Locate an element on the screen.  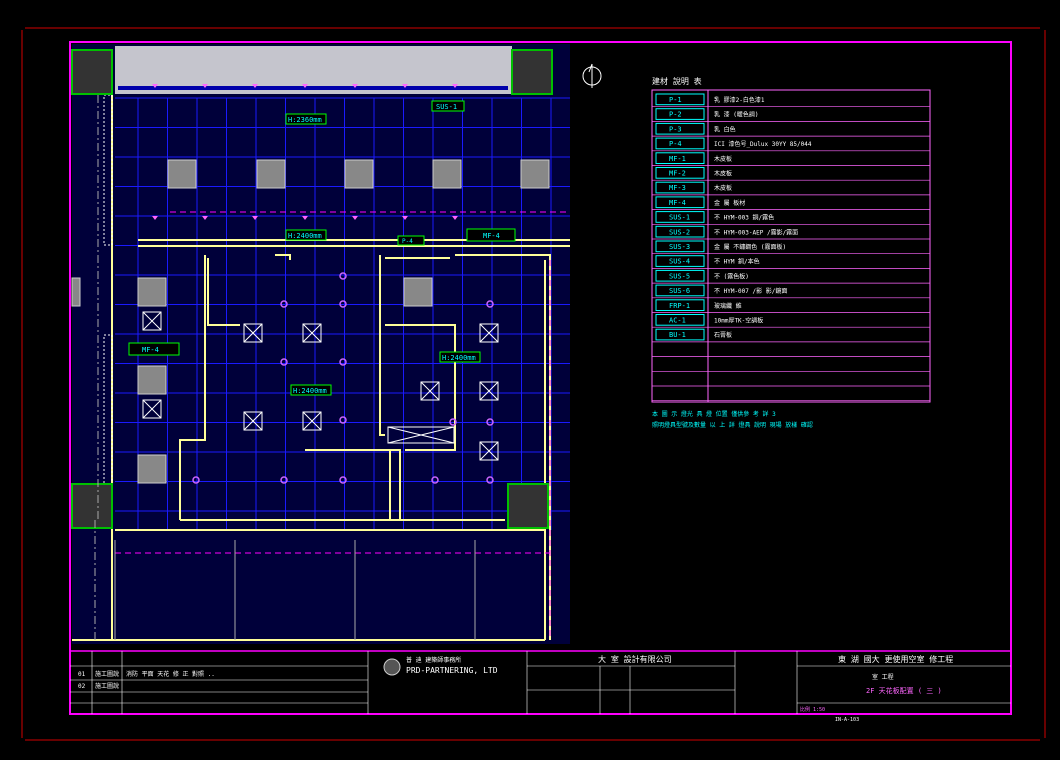
north-arrow-icon is located at coordinates (592, 75).